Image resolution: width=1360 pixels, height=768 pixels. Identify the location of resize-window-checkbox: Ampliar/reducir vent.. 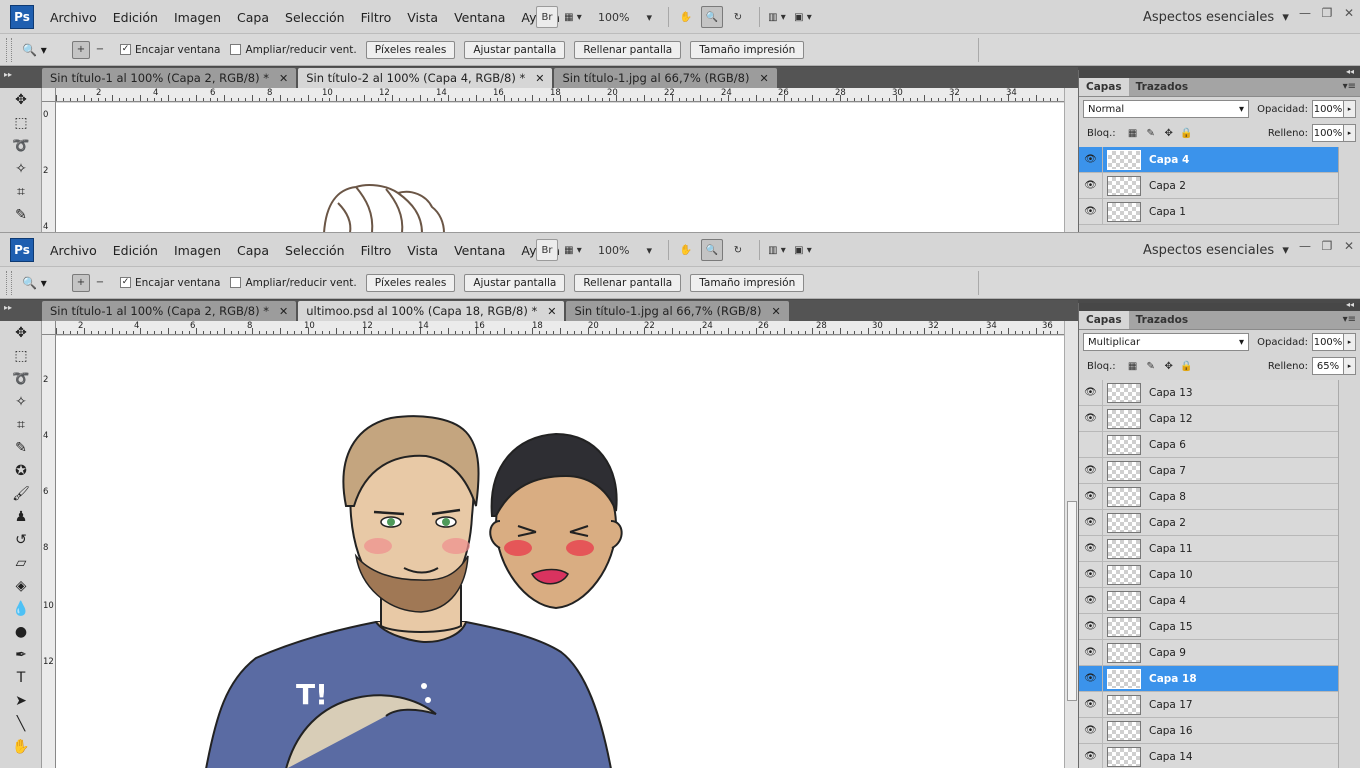
(293, 50).